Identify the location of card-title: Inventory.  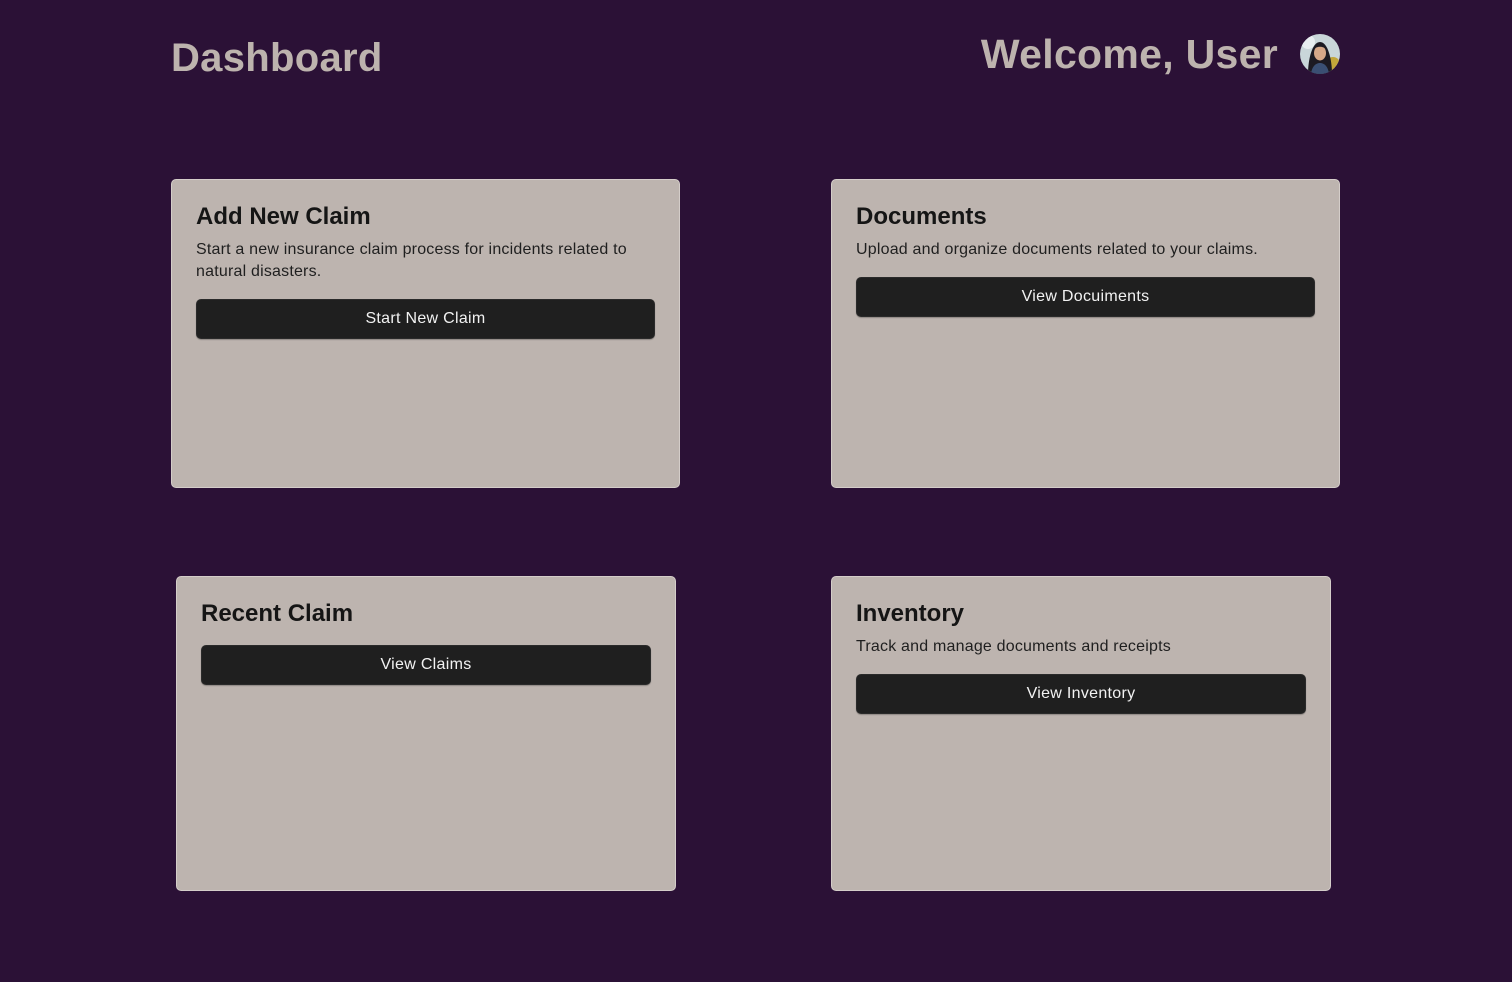
(910, 613).